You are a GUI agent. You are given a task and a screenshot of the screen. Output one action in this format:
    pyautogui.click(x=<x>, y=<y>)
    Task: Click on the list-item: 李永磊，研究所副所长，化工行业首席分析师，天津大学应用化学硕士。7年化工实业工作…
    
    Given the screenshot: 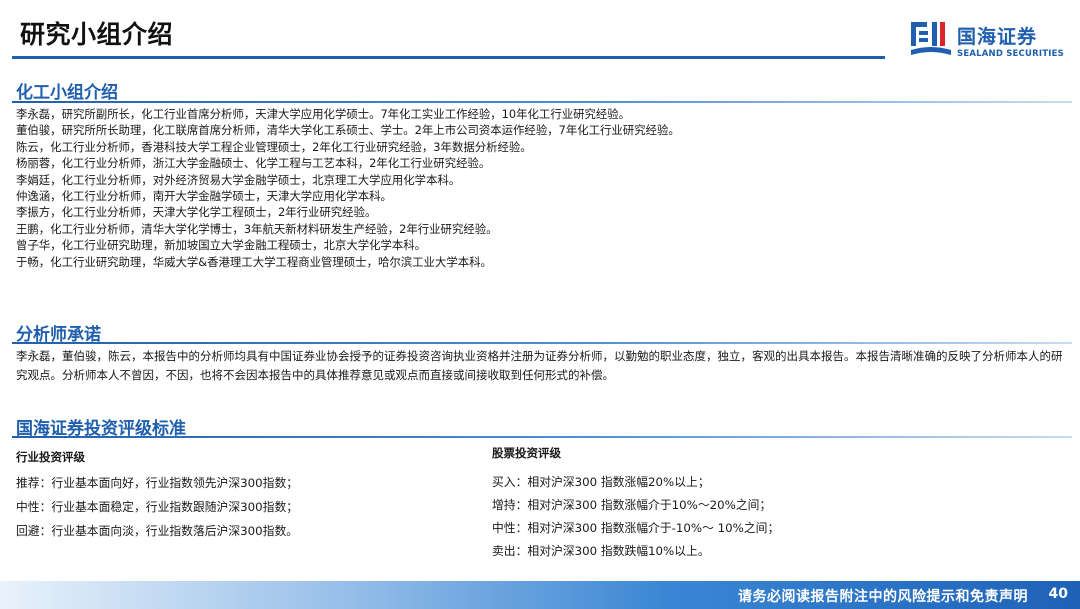 What is the action you would take?
    pyautogui.click(x=323, y=114)
    